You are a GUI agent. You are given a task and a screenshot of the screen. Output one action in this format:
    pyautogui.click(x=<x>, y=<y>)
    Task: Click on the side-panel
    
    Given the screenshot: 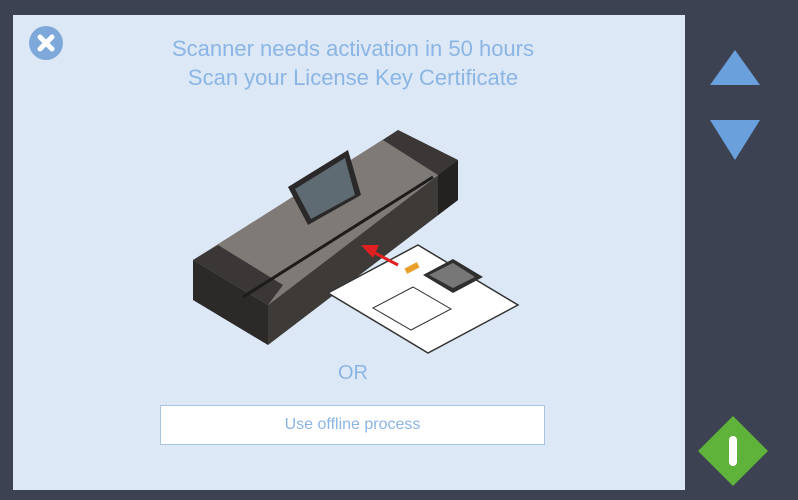 What is the action you would take?
    pyautogui.click(x=741, y=250)
    